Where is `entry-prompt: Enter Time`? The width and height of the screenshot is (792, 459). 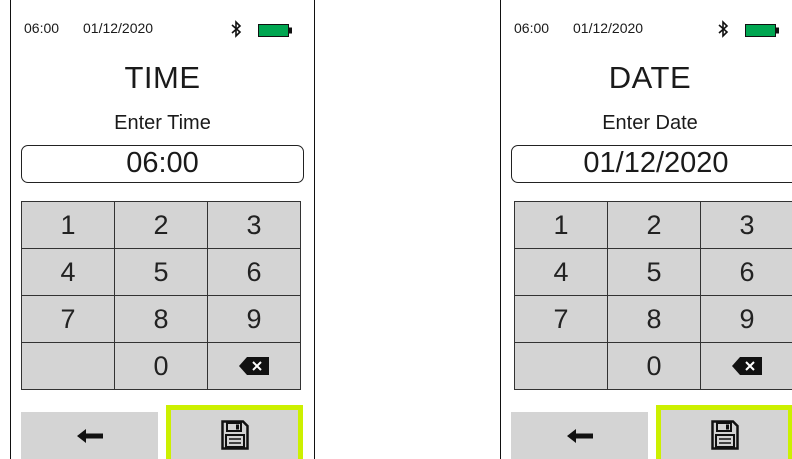 entry-prompt: Enter Time is located at coordinates (162, 123).